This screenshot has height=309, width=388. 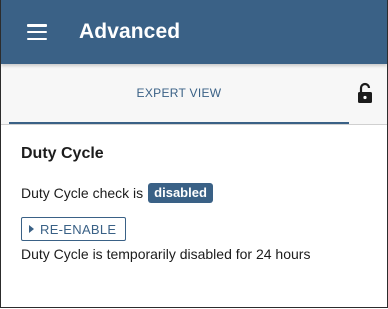 What do you see at coordinates (62, 153) in the screenshot?
I see `section-heading: Duty Cycle` at bounding box center [62, 153].